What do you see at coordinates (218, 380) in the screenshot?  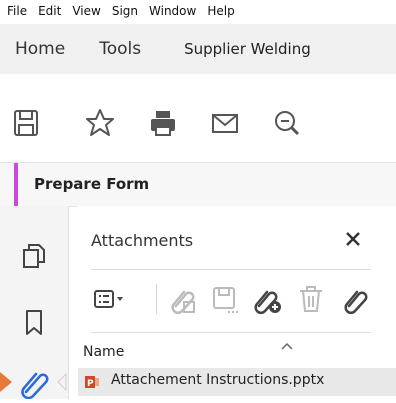 I see `attachment-filename: Attachement Instructions.pptx` at bounding box center [218, 380].